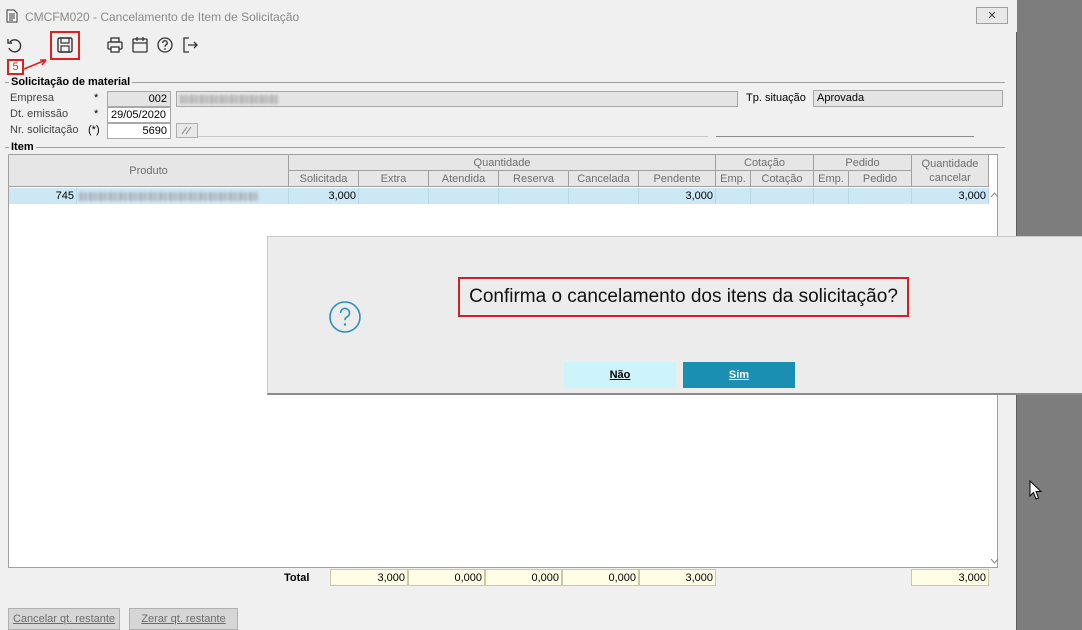 The width and height of the screenshot is (1082, 630). I want to click on col-cotacao: Cotação, so click(782, 179).